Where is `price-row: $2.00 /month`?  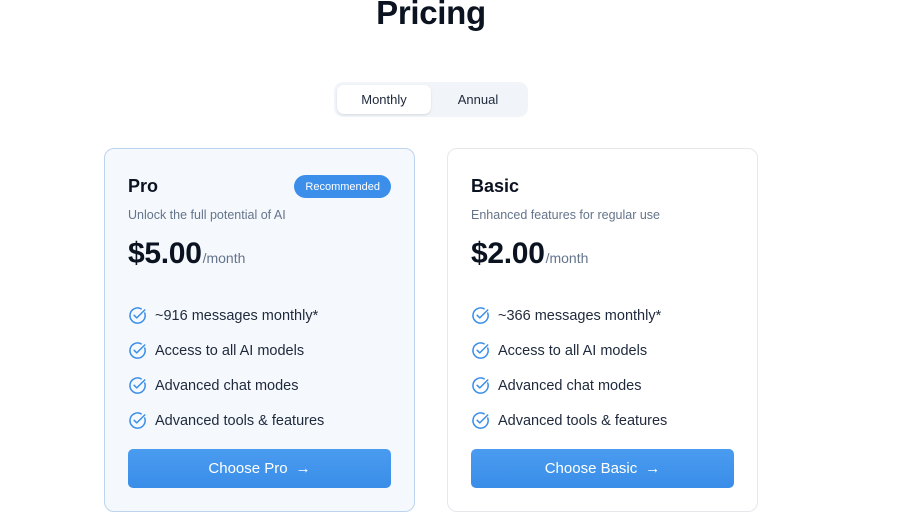 price-row: $2.00 /month is located at coordinates (529, 254).